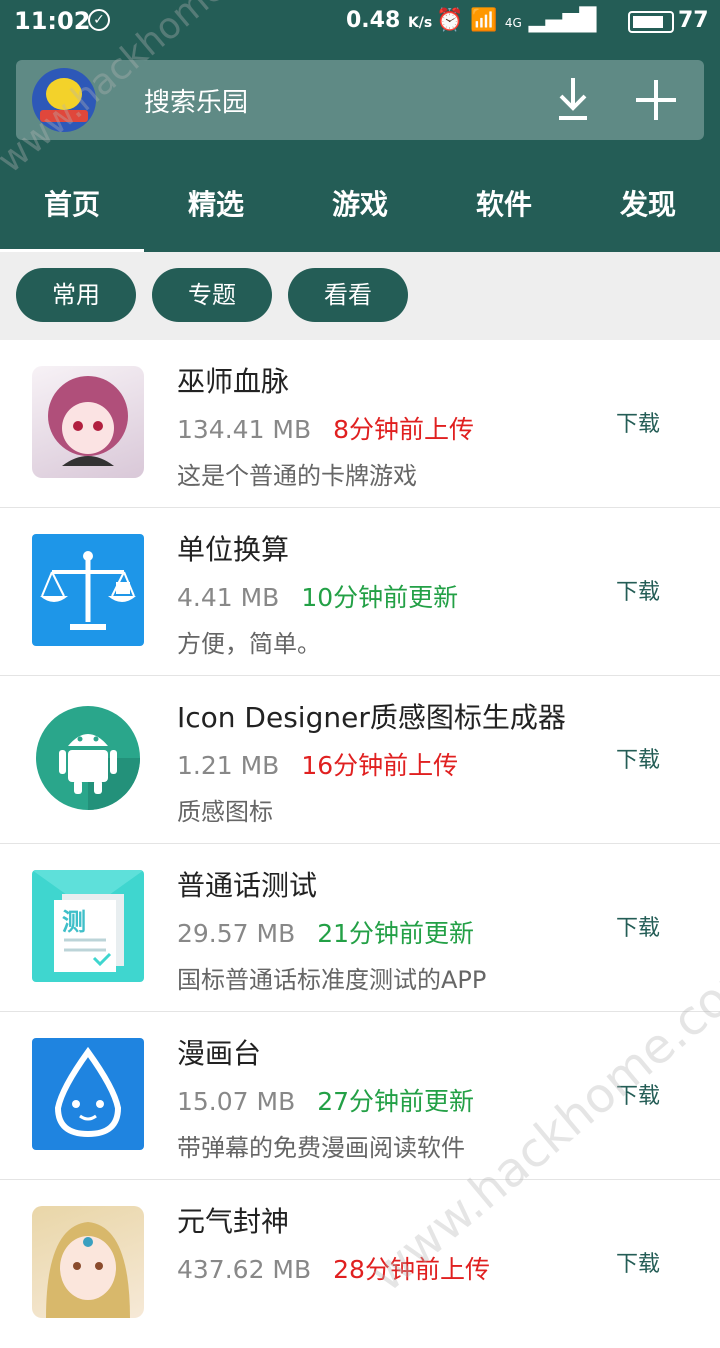 This screenshot has height=1348, width=720. What do you see at coordinates (380, 597) in the screenshot?
I see `app-update-time: 10分钟前更新` at bounding box center [380, 597].